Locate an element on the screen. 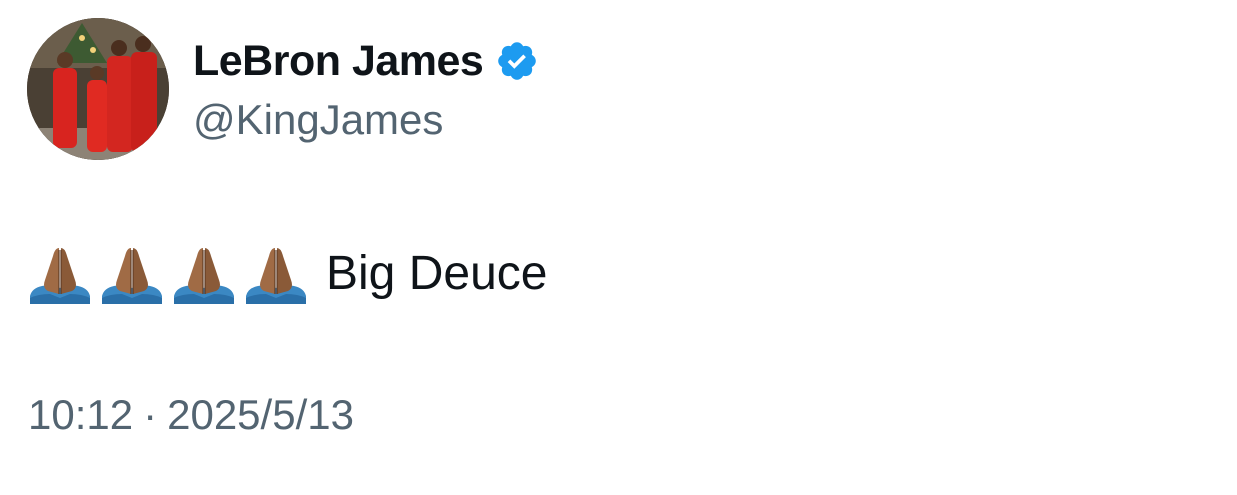 The height and width of the screenshot is (495, 1237). verified-badge-icon is located at coordinates (517, 61).